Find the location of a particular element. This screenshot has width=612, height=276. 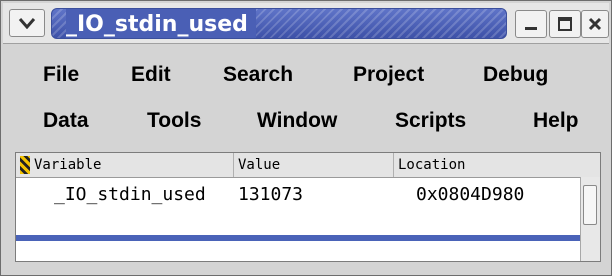

menu-search: Search is located at coordinates (258, 75).